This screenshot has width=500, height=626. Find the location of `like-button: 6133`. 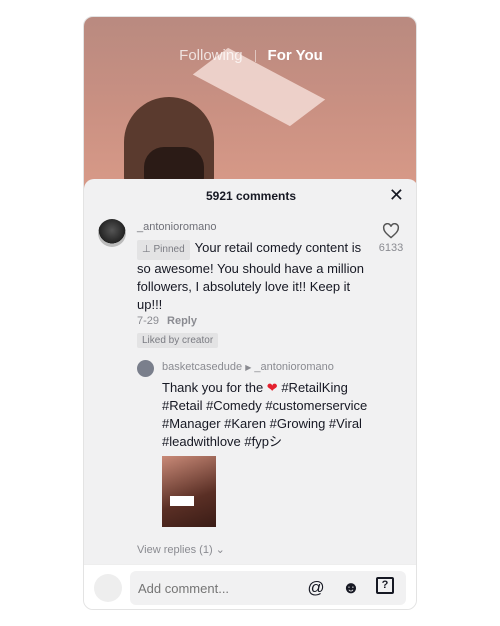

like-button: 6133 is located at coordinates (391, 238).